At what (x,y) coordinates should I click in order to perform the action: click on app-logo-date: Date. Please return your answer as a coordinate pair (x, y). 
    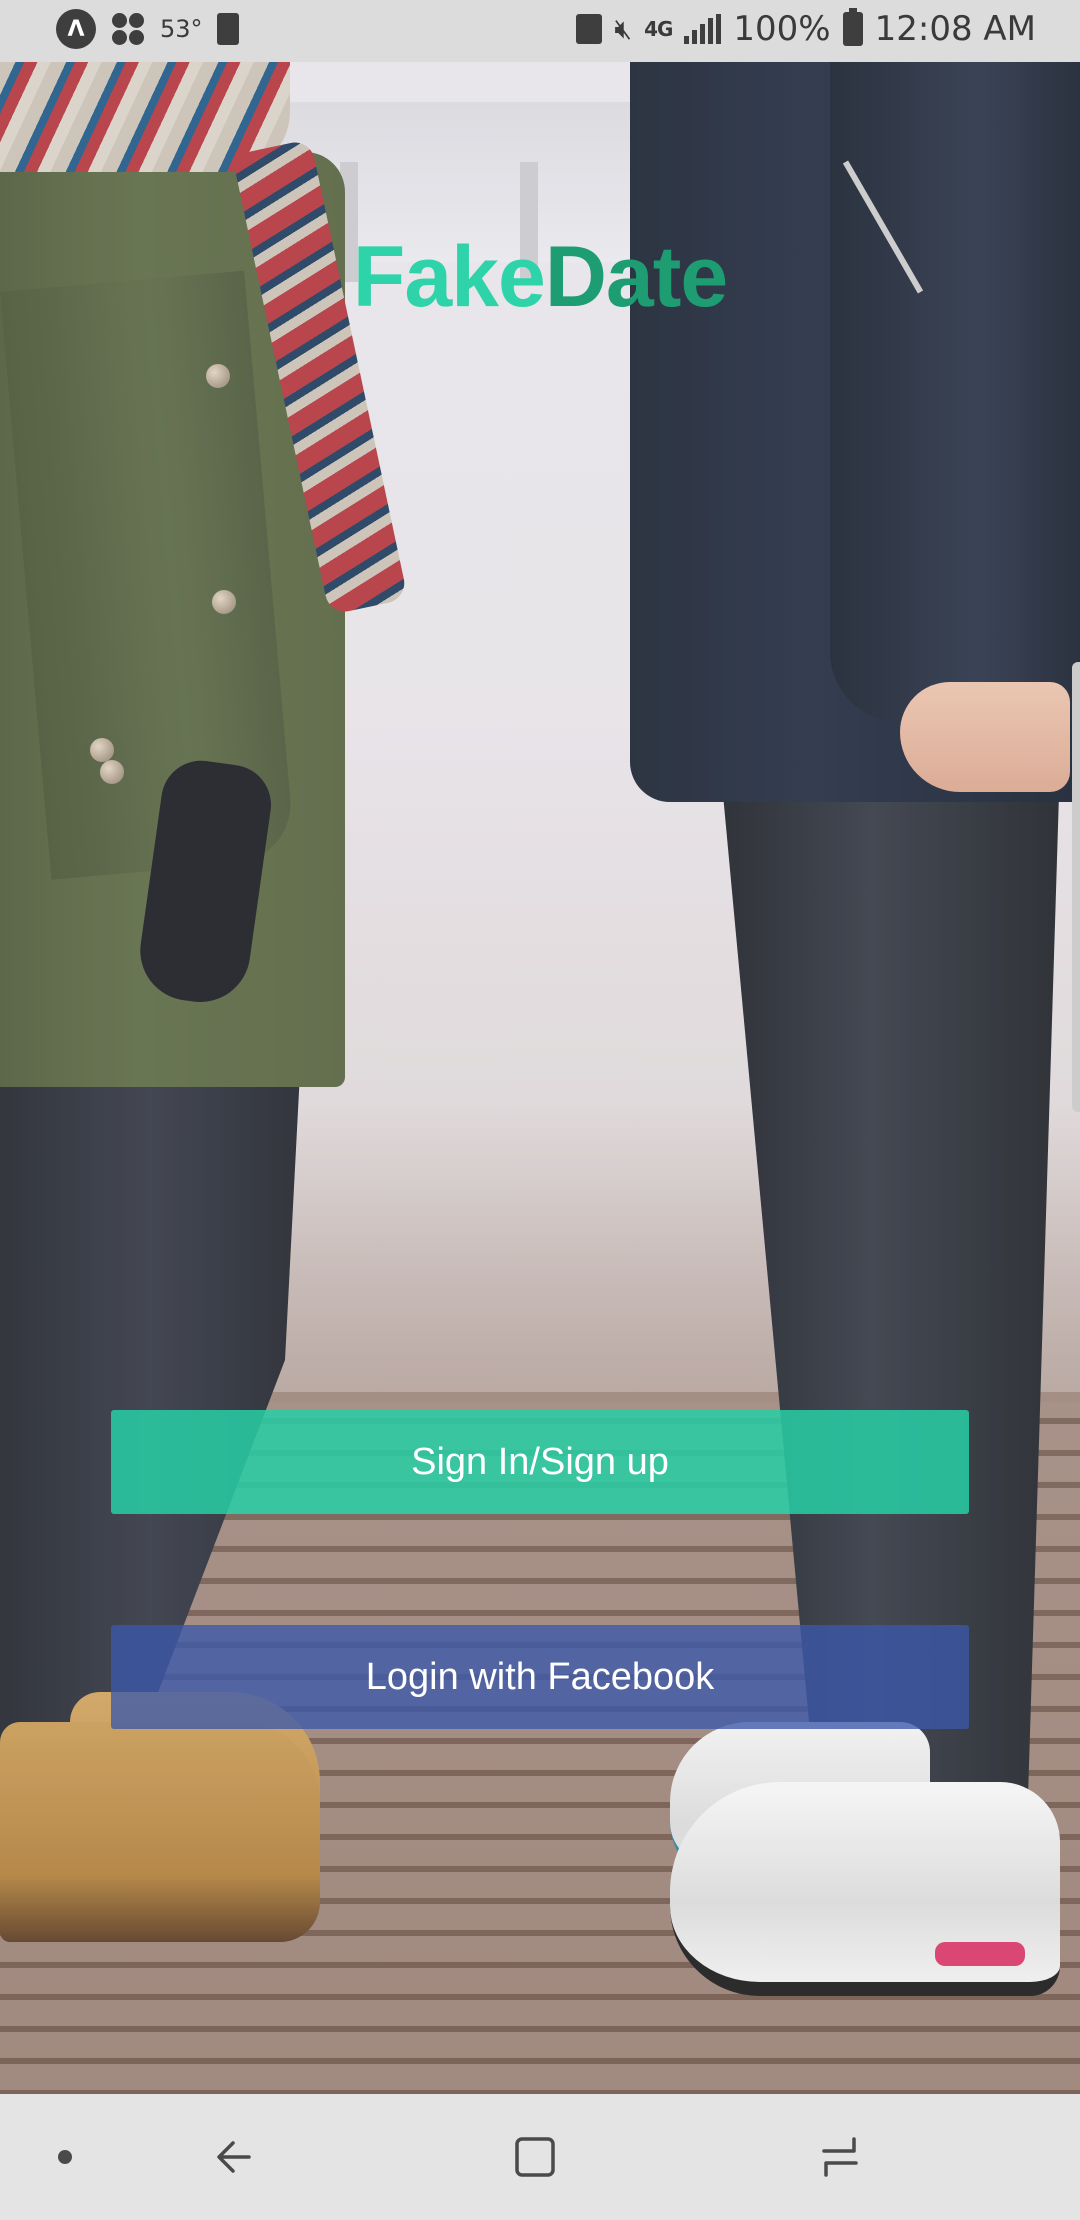
    Looking at the image, I should click on (636, 277).